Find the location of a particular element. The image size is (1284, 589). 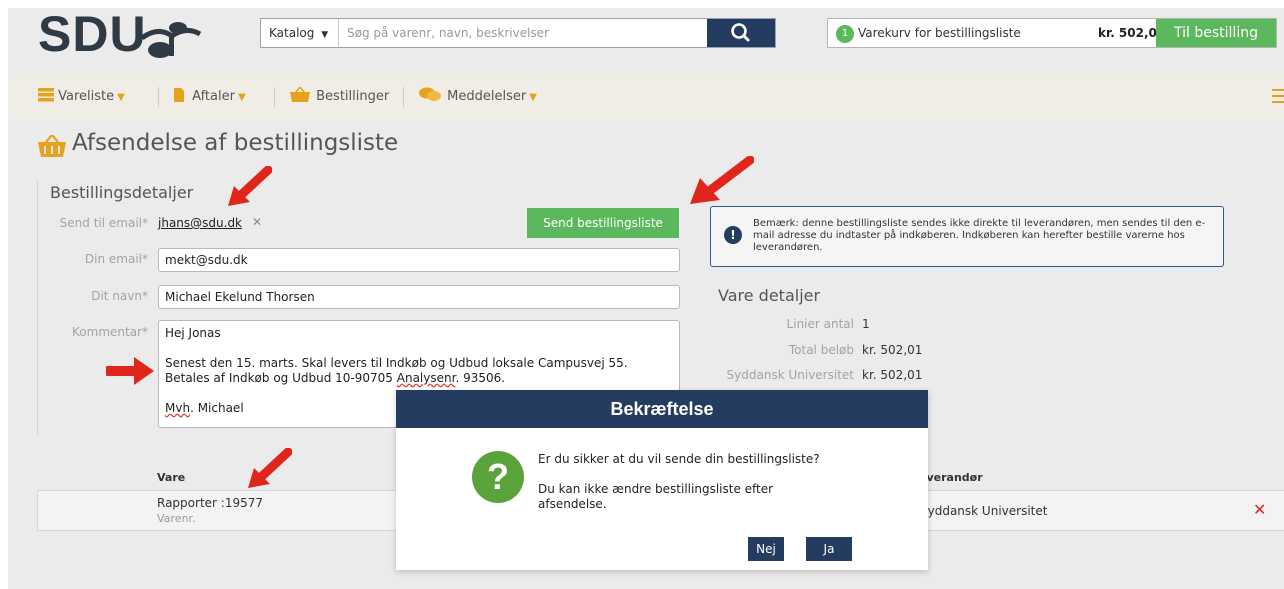

nav-item-aftaler: Aftaler ▼ is located at coordinates (210, 97).